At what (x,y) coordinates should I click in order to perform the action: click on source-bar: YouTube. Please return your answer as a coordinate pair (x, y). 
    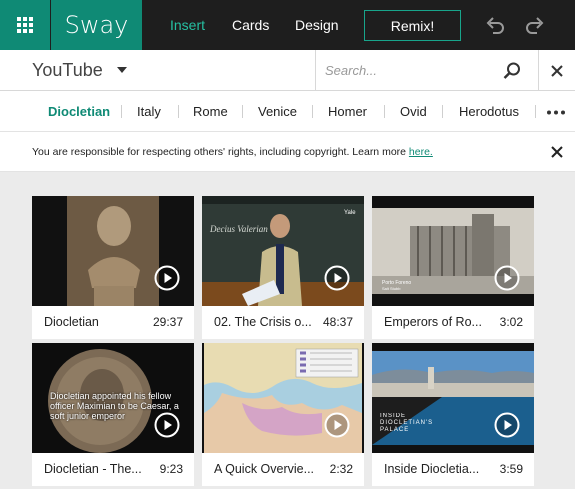
    Looking at the image, I should click on (287, 70).